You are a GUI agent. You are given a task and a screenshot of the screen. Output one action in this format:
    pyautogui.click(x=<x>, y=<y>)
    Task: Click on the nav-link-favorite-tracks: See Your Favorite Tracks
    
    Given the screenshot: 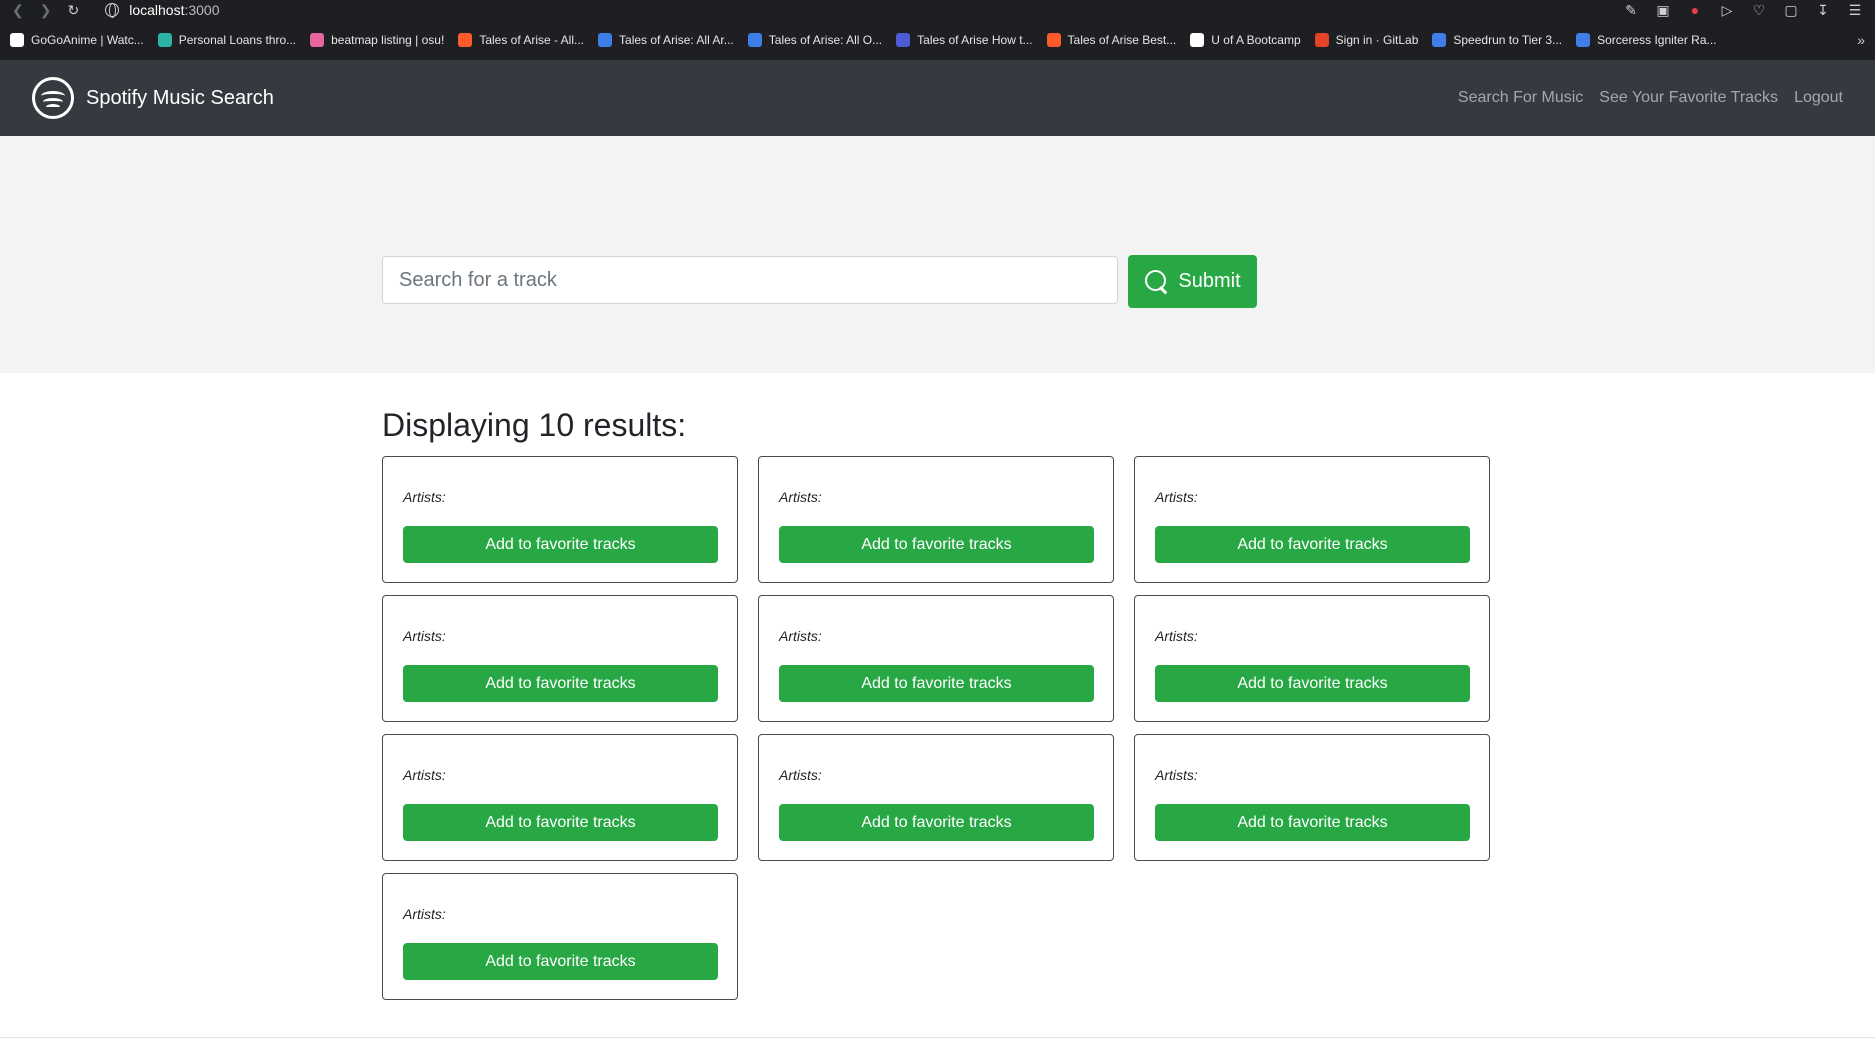 What is the action you would take?
    pyautogui.click(x=1688, y=98)
    